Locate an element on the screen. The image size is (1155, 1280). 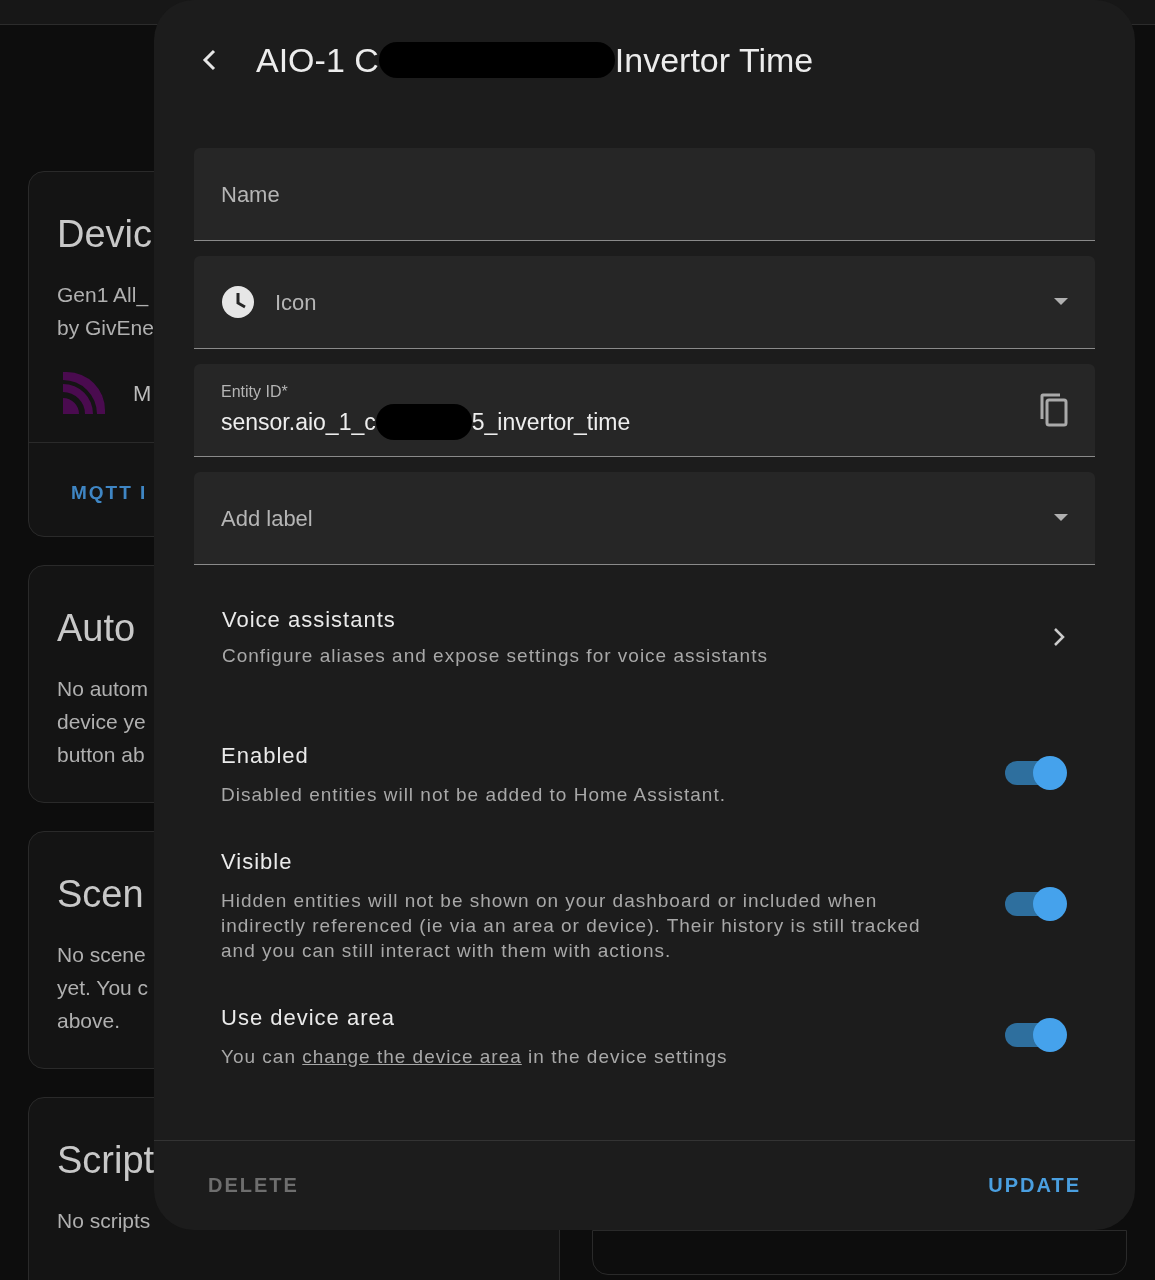
dialog-title: Invertor Time is located at coordinates (714, 60).